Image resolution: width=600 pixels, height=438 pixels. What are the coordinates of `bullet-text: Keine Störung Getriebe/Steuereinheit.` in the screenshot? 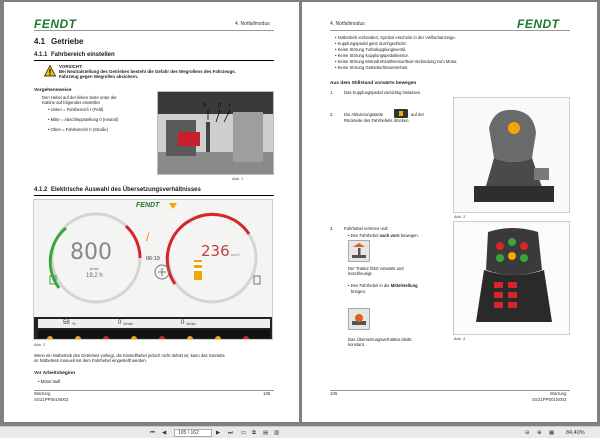 It's located at (373, 67).